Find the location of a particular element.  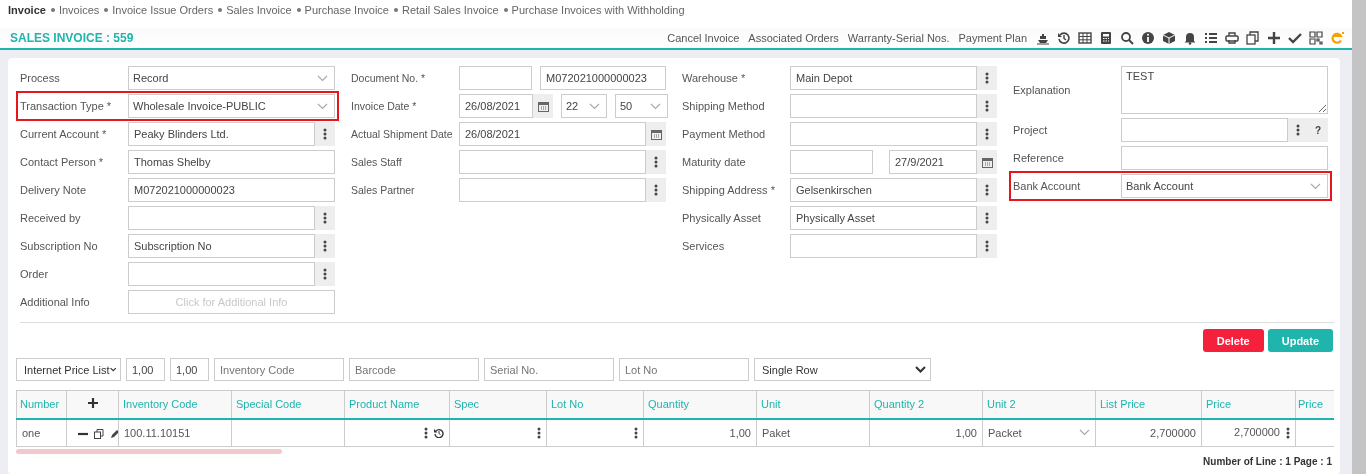

calendar-icon is located at coordinates (543, 106).